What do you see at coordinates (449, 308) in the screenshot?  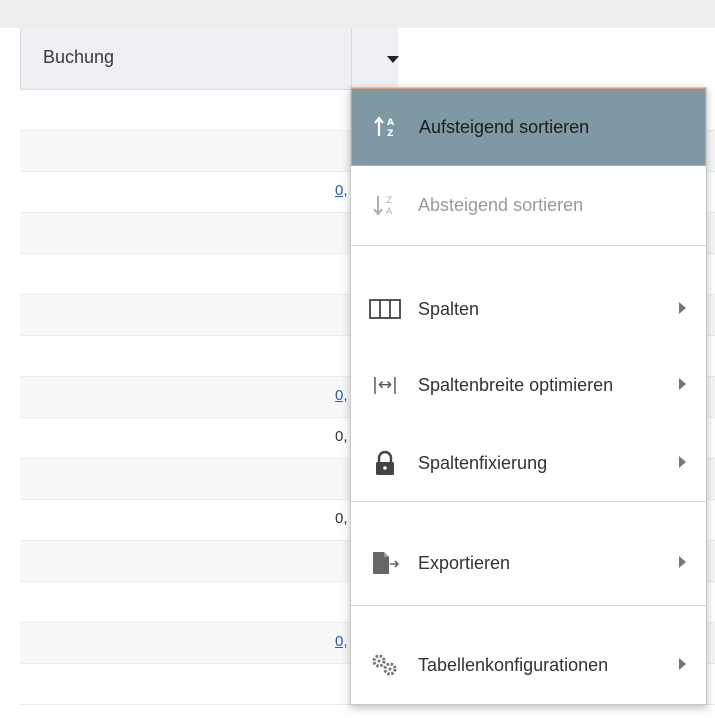 I see `menu-item-label: Spalten` at bounding box center [449, 308].